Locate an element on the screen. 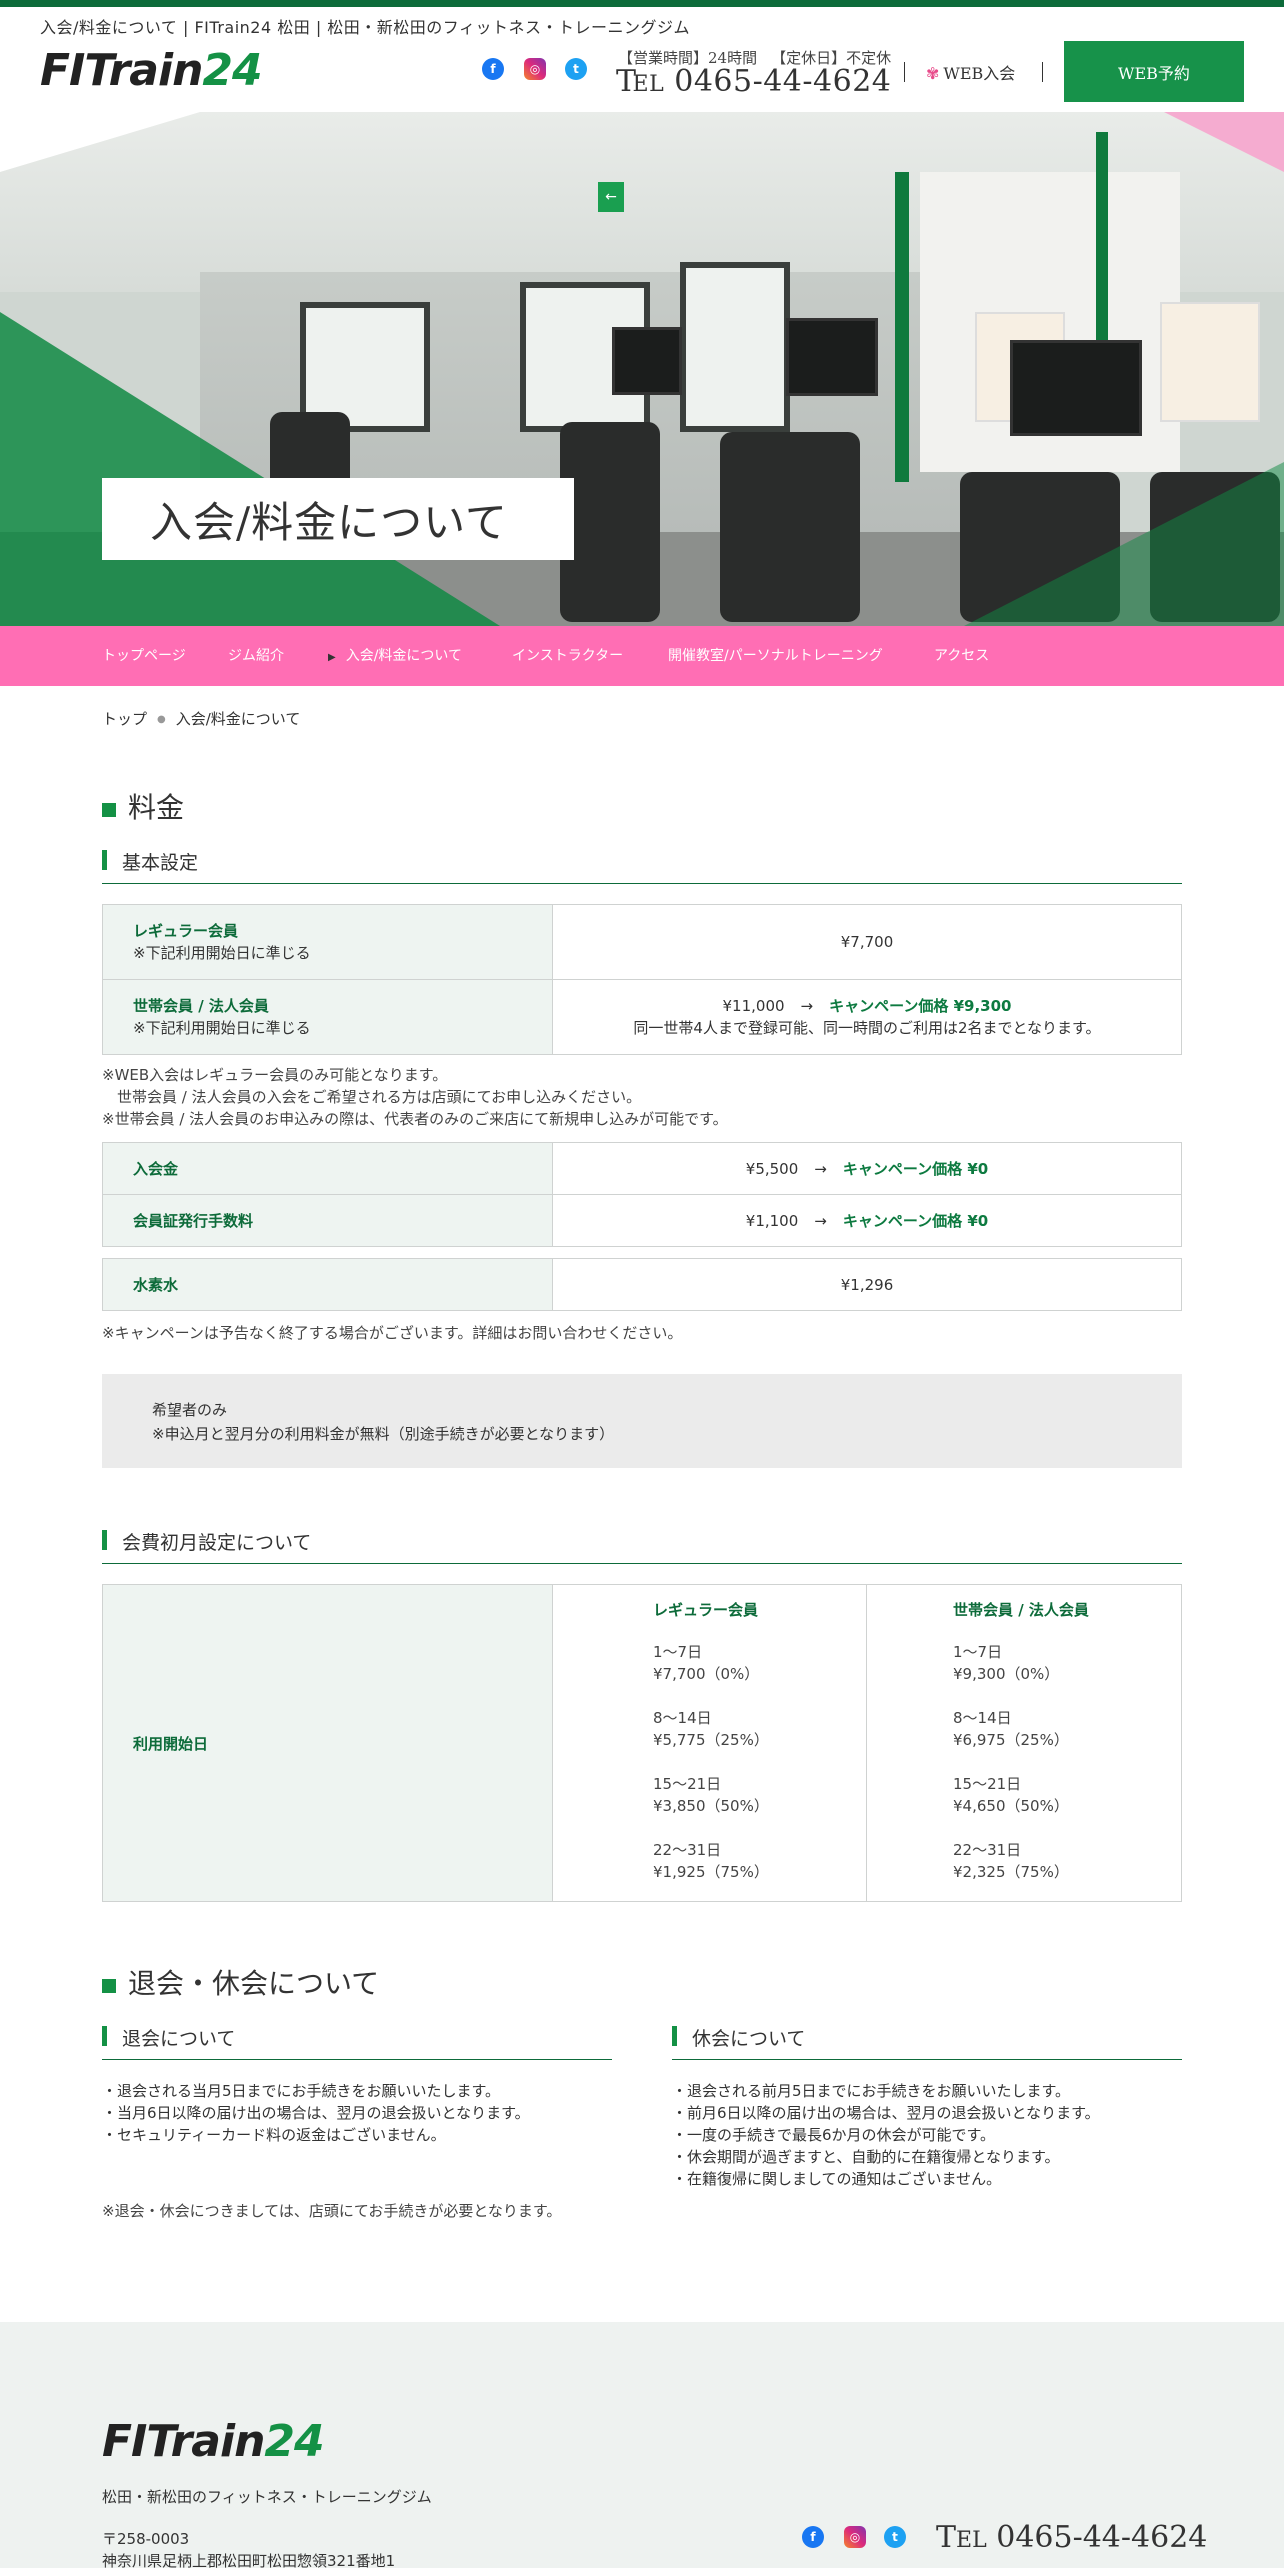 This screenshot has height=2568, width=1284. footer-zip: 〒258-0003 is located at coordinates (146, 2539).